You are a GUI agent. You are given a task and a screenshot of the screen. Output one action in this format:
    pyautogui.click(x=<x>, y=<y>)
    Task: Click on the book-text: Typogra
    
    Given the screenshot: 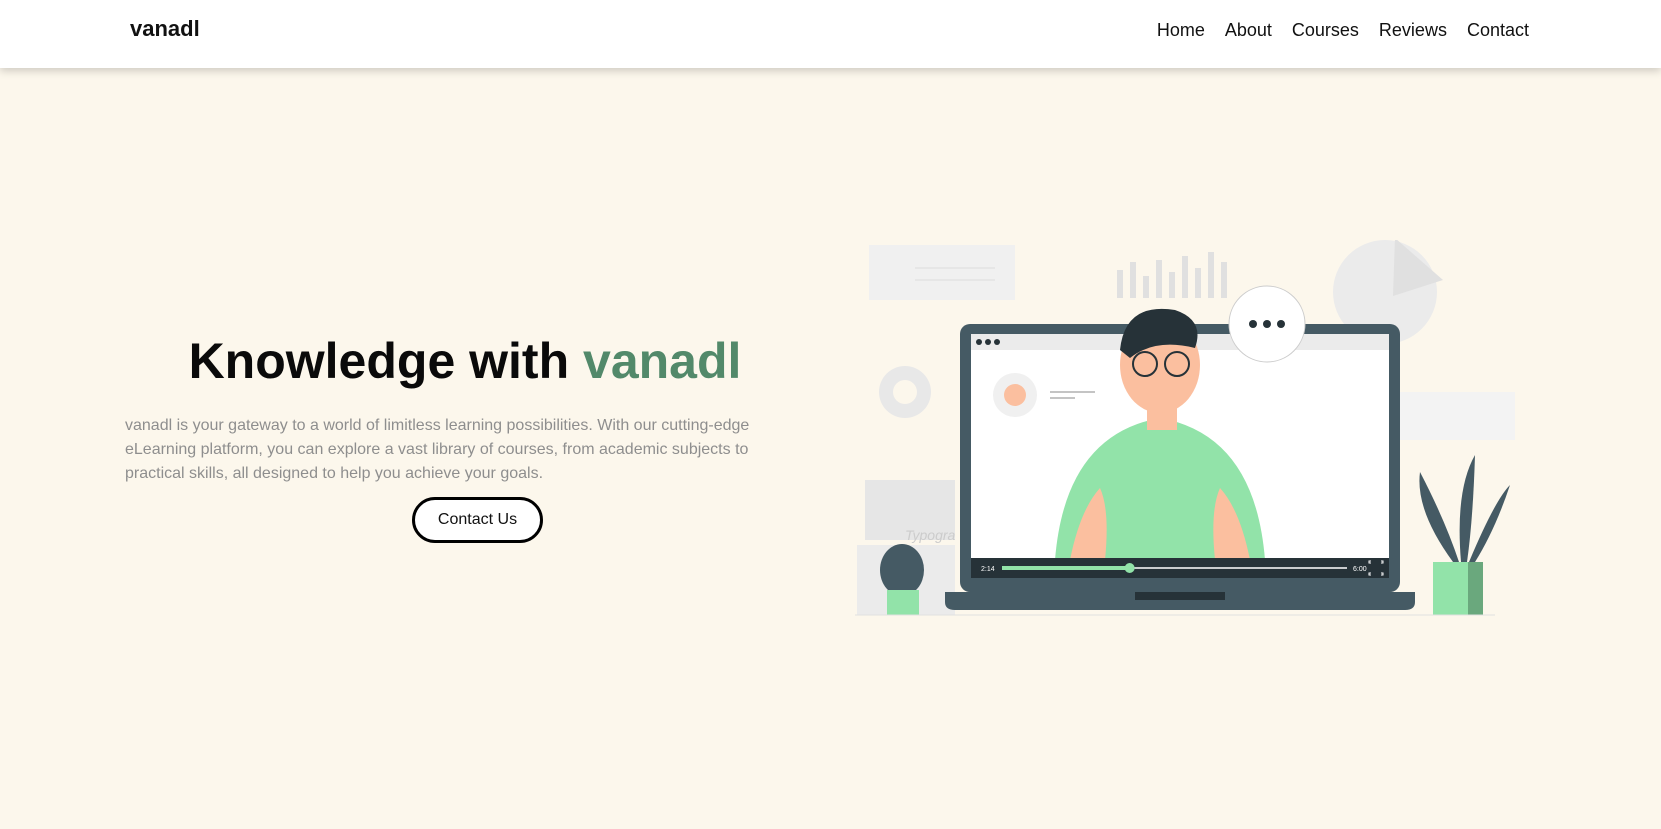 What is the action you would take?
    pyautogui.click(x=930, y=535)
    